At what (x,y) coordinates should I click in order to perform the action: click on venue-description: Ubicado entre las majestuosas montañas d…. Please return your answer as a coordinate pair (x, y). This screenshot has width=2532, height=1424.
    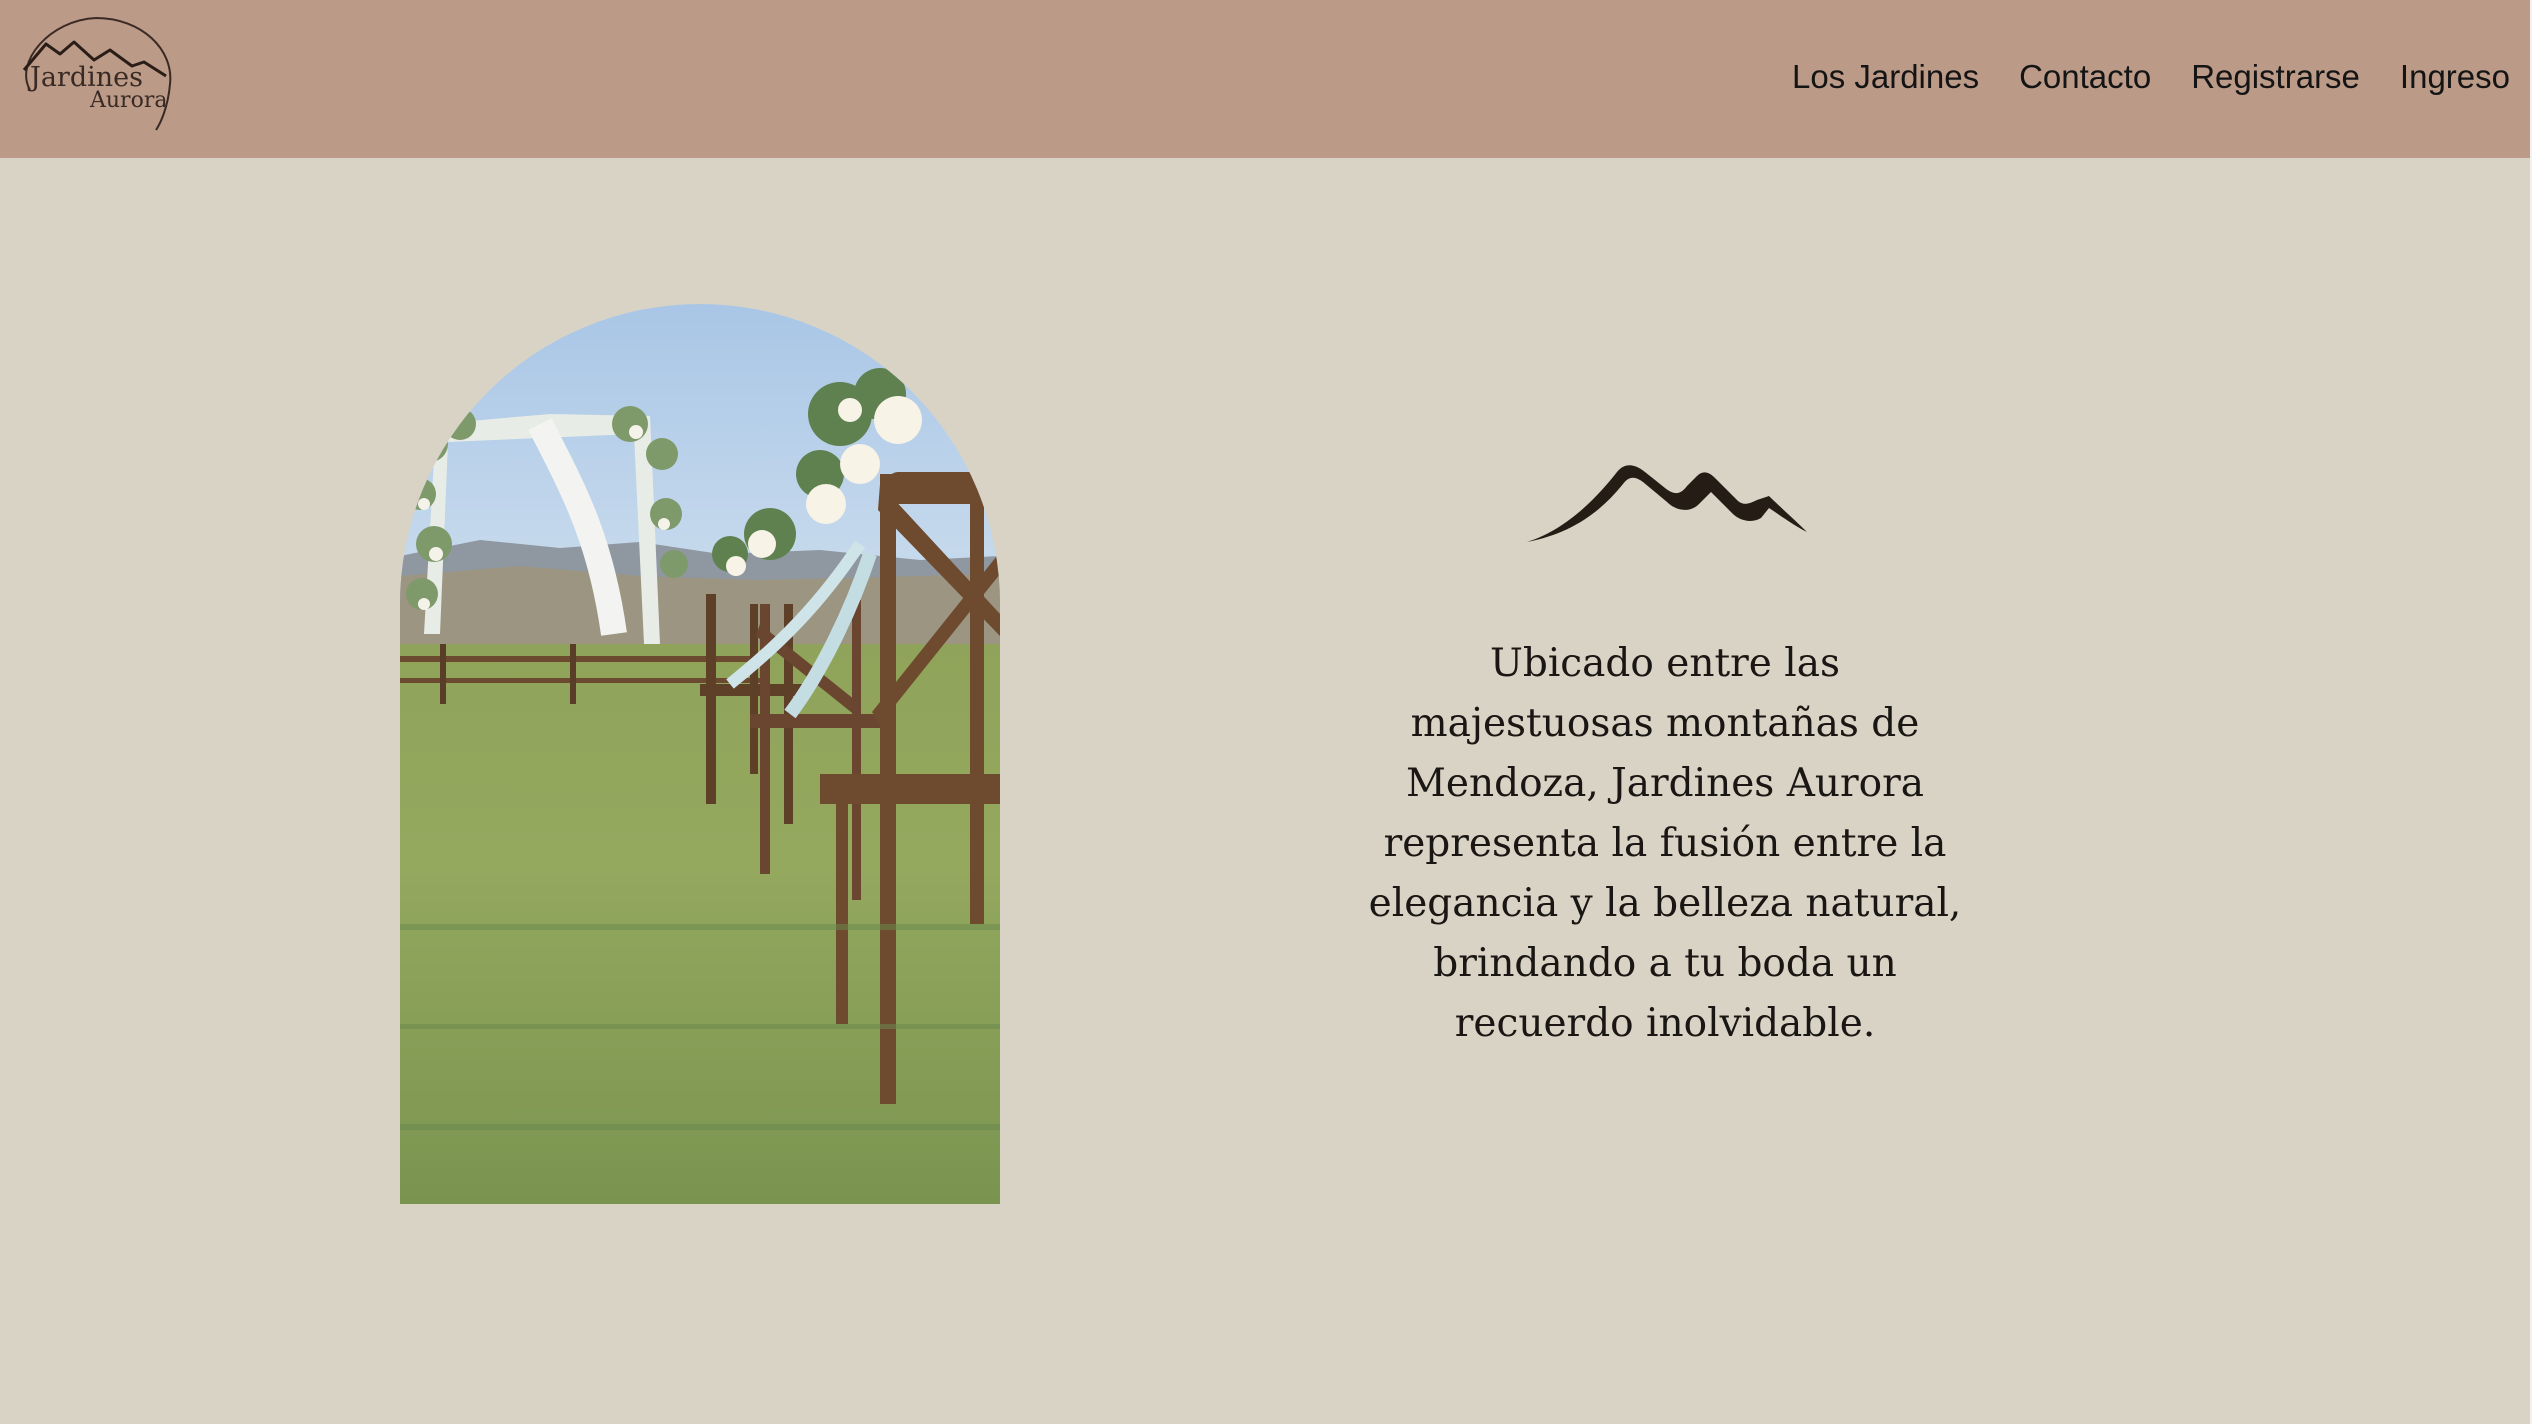
    Looking at the image, I should click on (1665, 843).